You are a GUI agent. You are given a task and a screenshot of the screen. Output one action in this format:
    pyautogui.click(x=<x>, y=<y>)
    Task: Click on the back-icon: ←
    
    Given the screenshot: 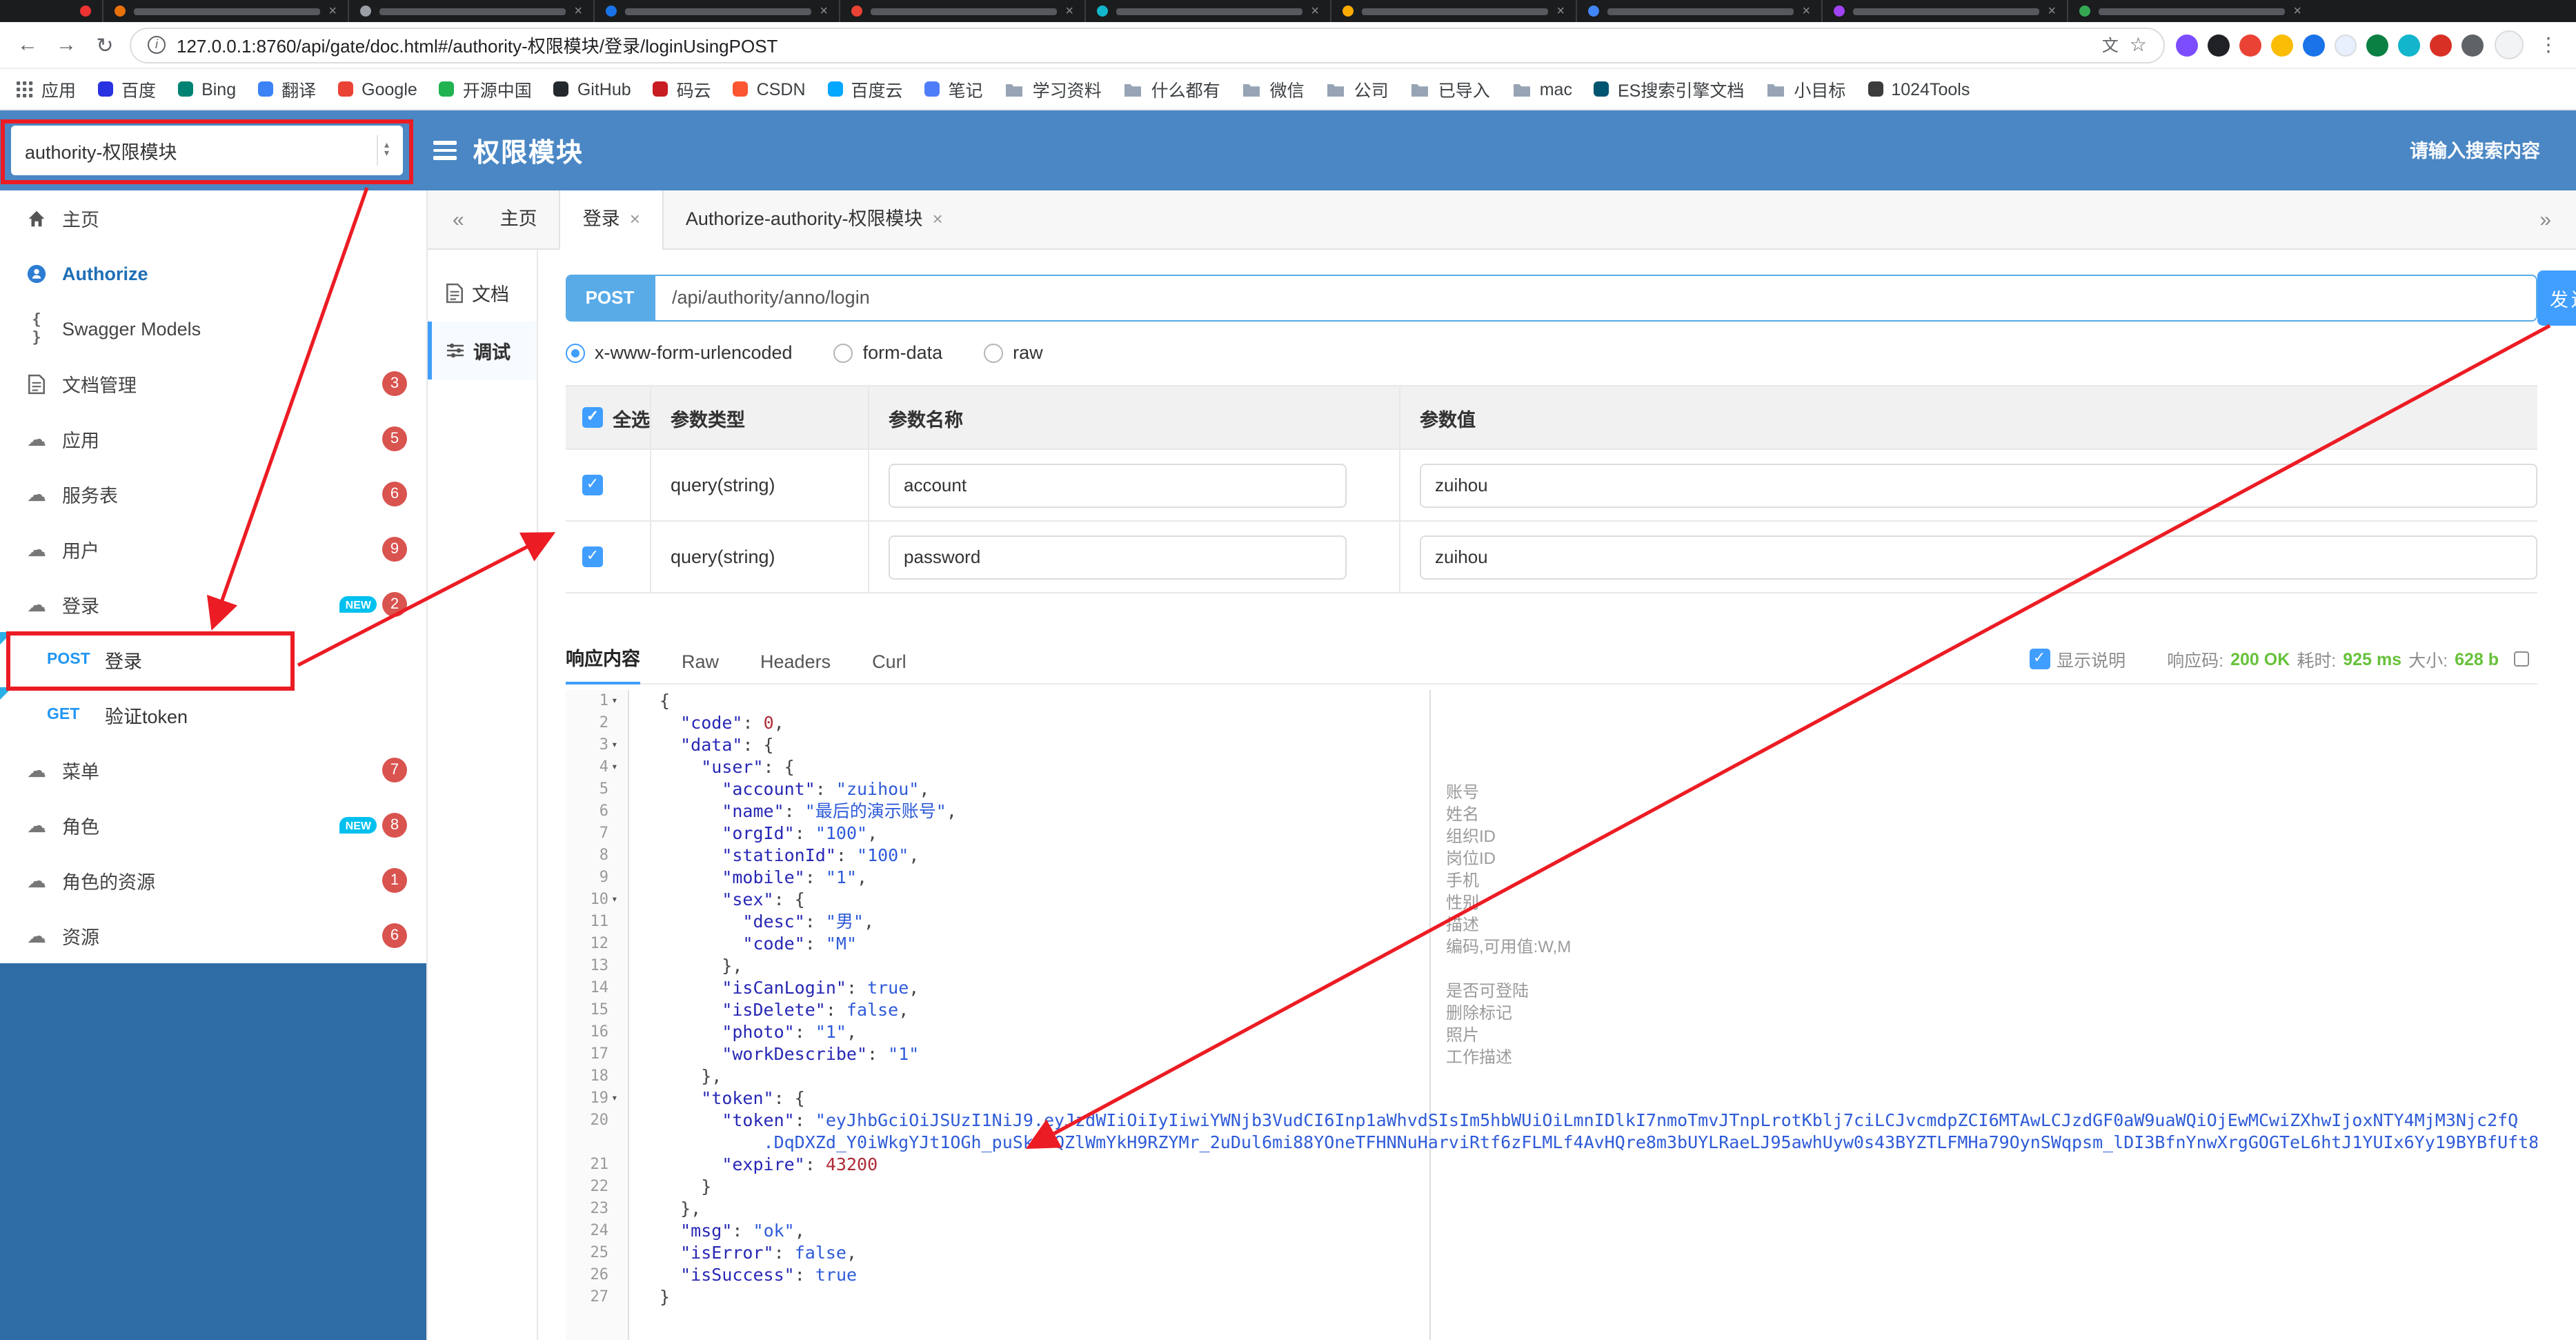 What is the action you would take?
    pyautogui.click(x=27, y=45)
    